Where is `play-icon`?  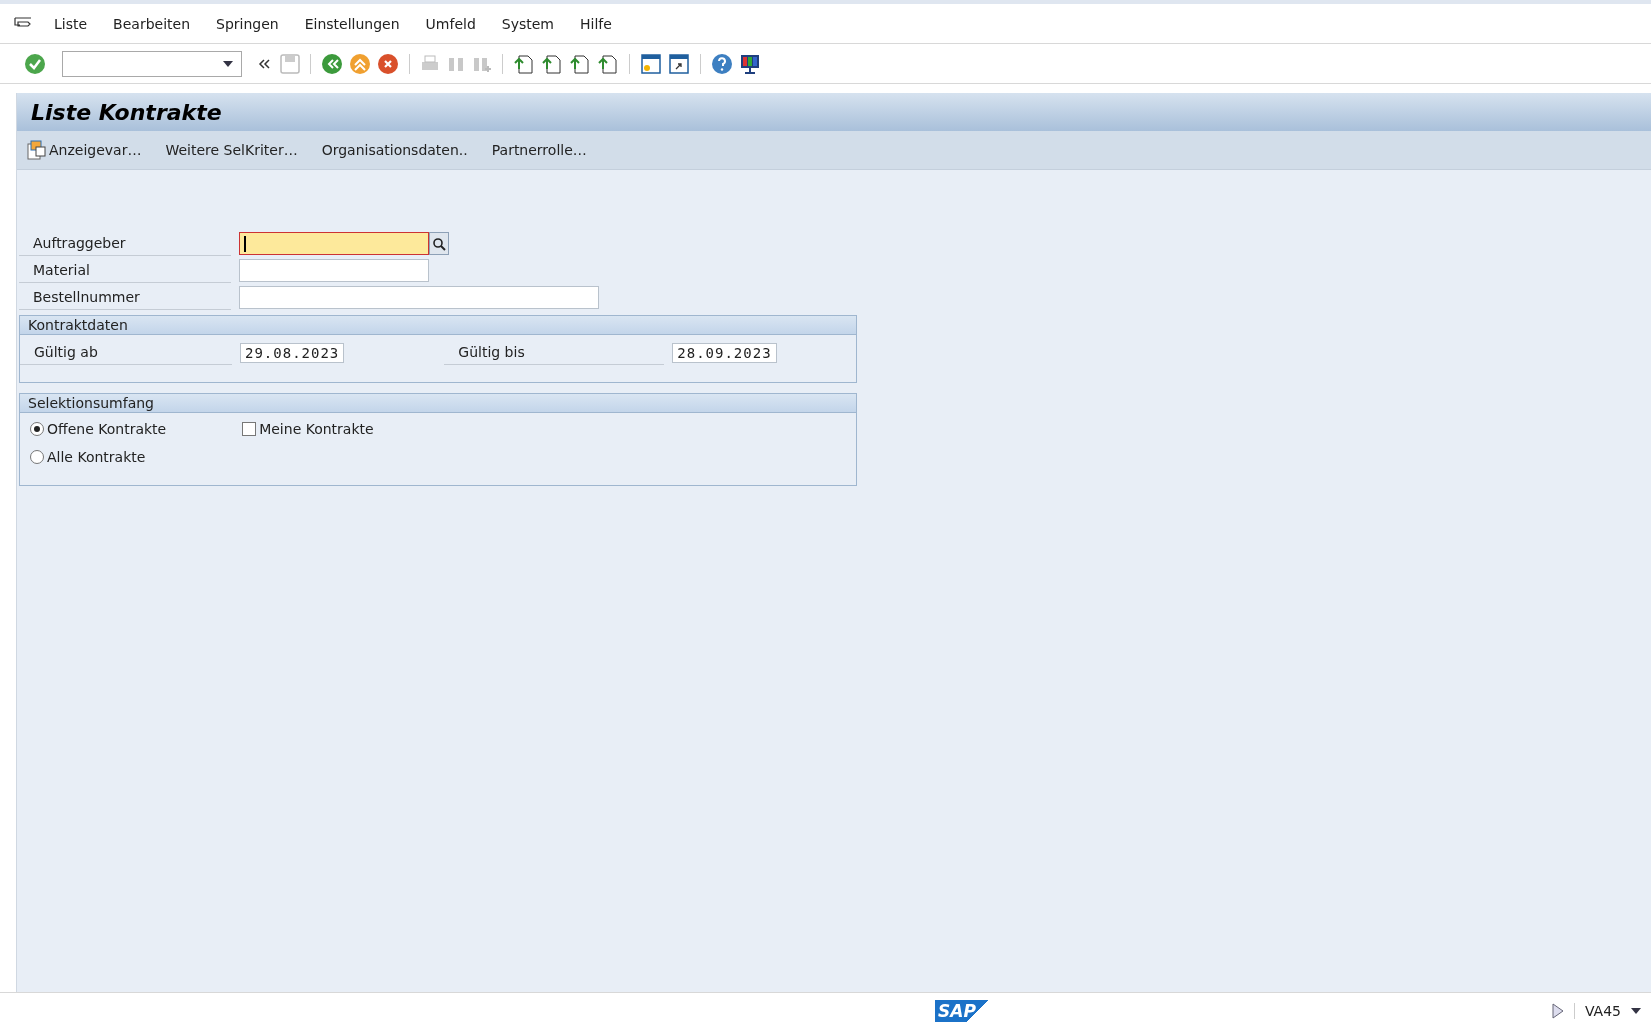 play-icon is located at coordinates (1557, 1011).